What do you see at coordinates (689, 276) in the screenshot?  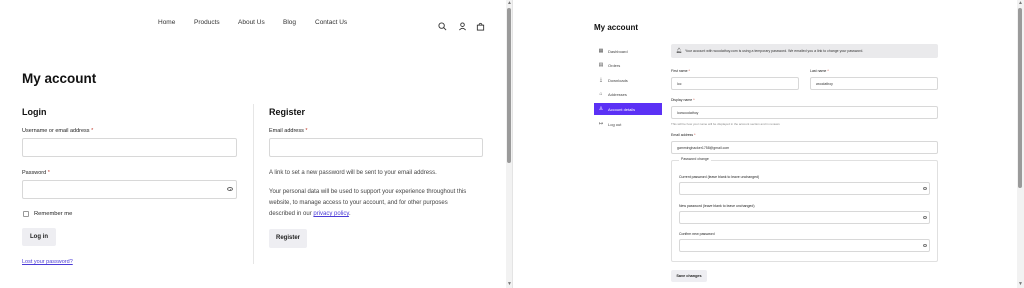 I see `save-changes-button: Save changes` at bounding box center [689, 276].